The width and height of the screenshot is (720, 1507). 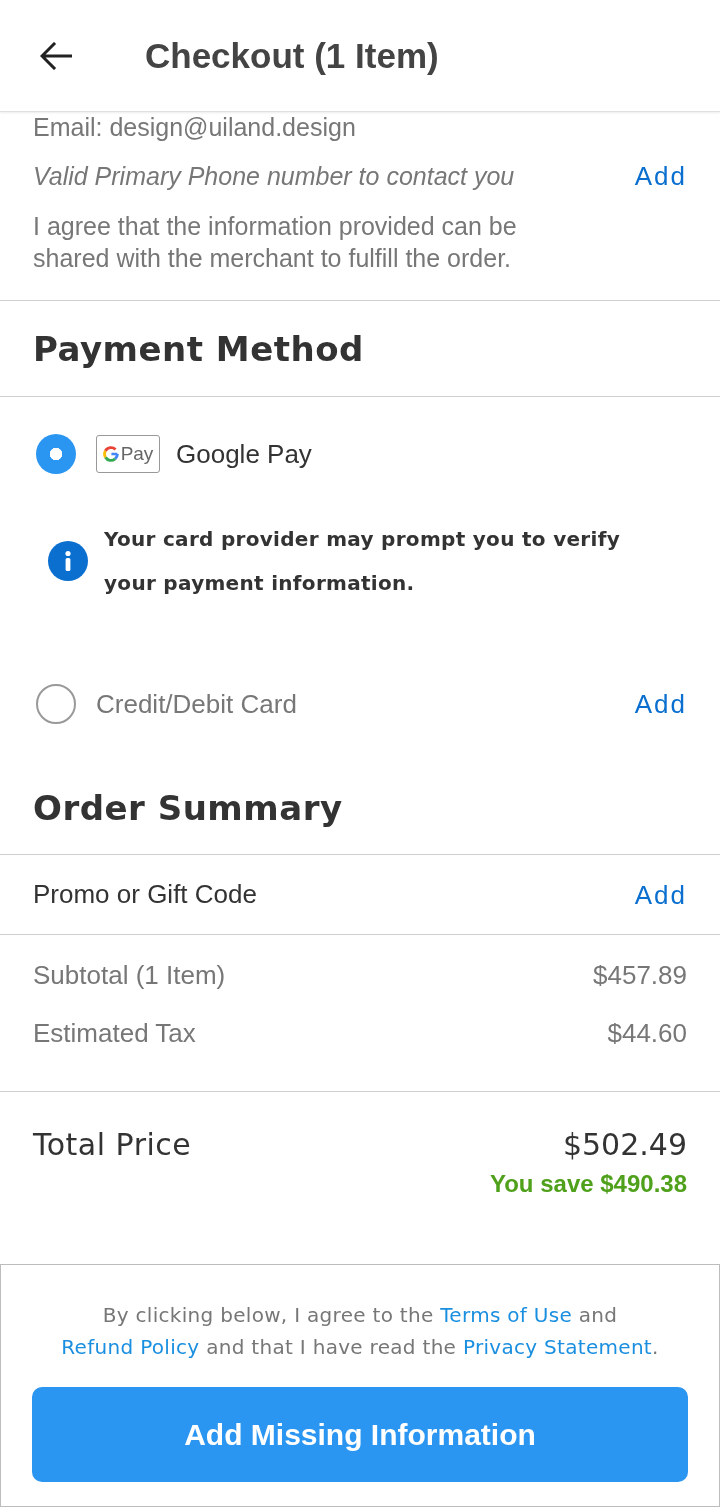 I want to click on section-heading: Payment Method, so click(x=198, y=349).